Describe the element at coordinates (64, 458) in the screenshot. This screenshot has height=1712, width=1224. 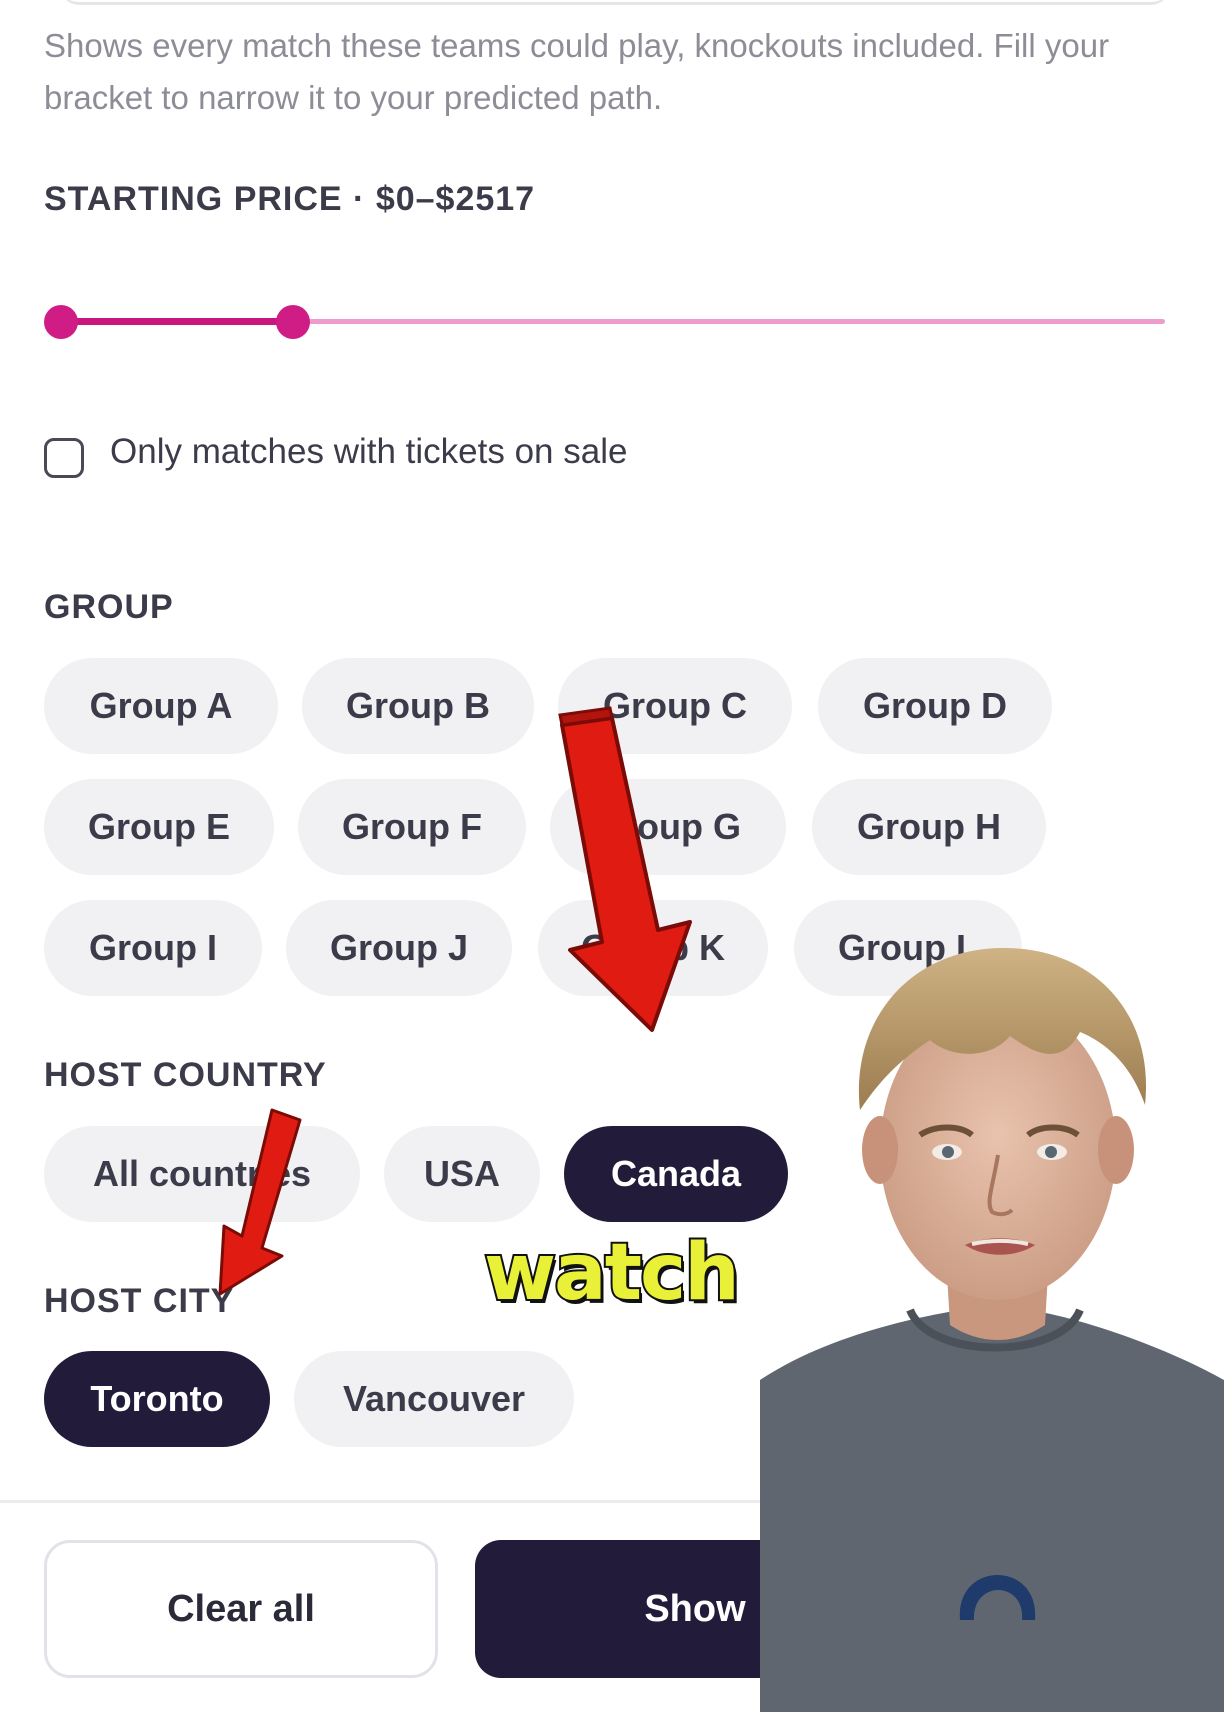
I see `on-sale-checkbox` at that location.